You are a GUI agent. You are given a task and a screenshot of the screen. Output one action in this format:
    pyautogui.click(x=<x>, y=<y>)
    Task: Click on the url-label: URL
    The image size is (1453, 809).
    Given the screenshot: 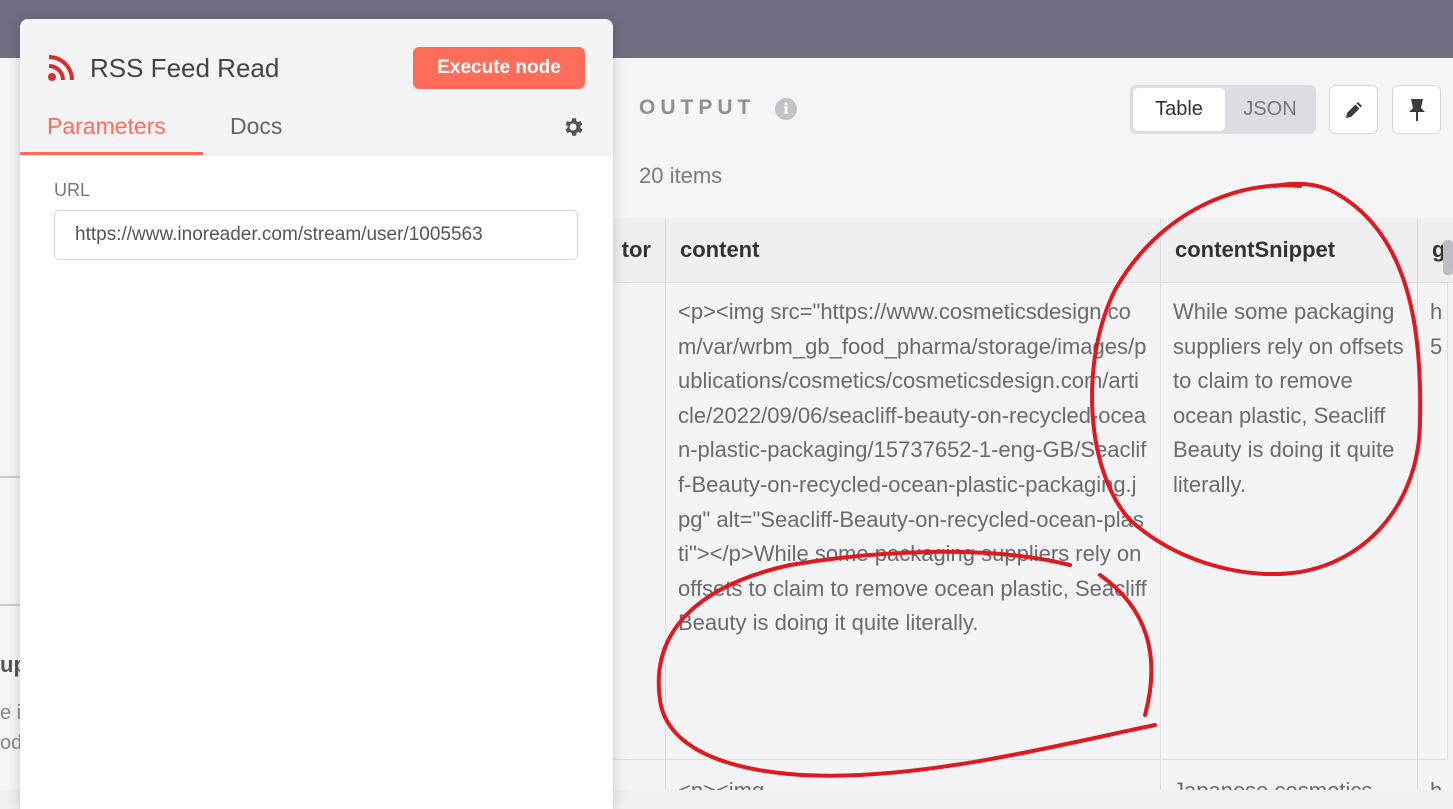 What is the action you would take?
    pyautogui.click(x=72, y=190)
    